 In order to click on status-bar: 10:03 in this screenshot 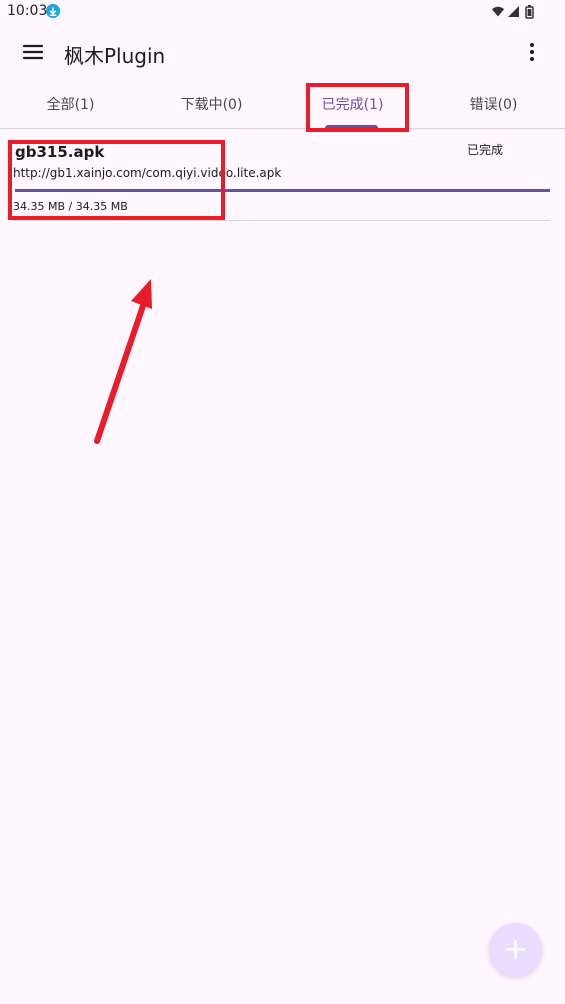, I will do `click(282, 12)`.